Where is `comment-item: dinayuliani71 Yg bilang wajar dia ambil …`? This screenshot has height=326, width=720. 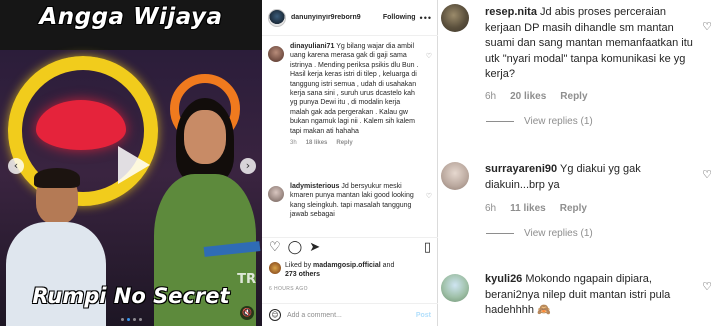 comment-item: dinayuliani71 Yg bilang wajar dia ambil … is located at coordinates (350, 94).